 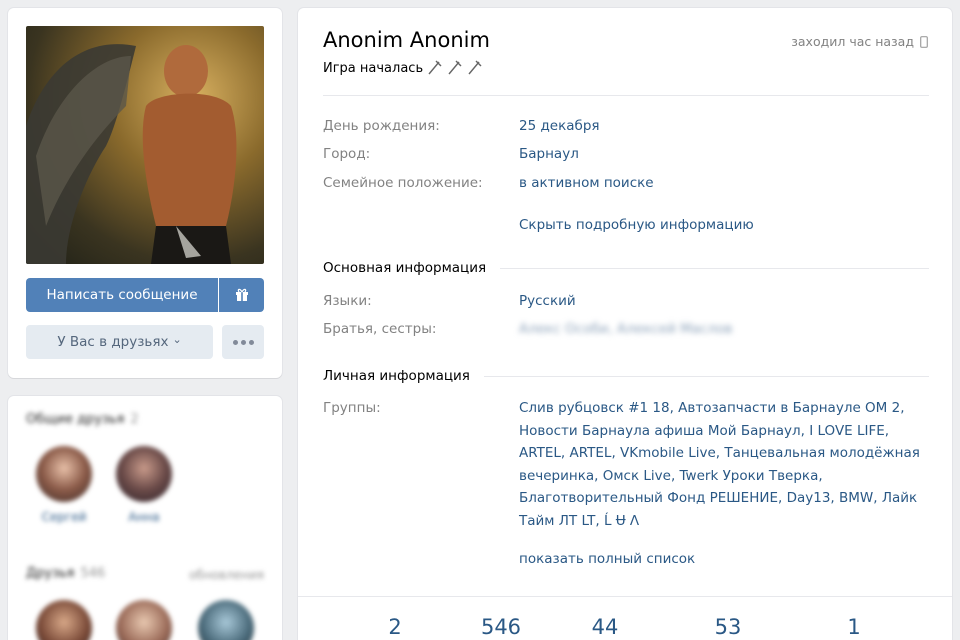 I want to click on counter-item: 1, so click(x=854, y=627).